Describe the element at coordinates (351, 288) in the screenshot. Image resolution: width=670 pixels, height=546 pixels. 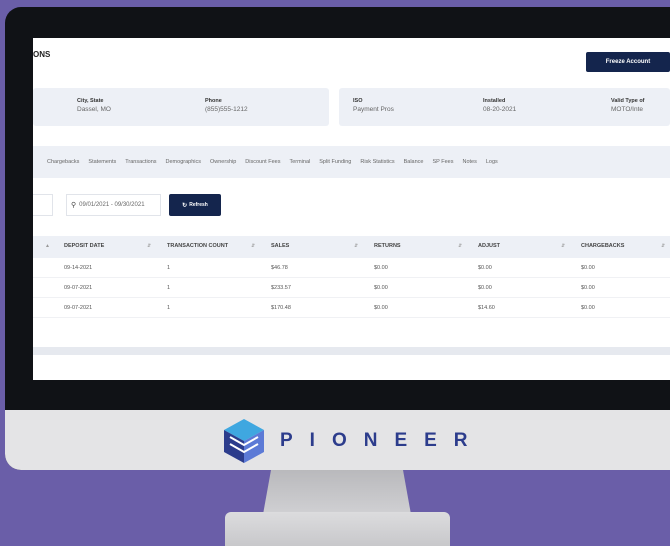
I see `table-row: 09-07-2021 1 $233.57 $0.00 $0.00 $0.00` at that location.